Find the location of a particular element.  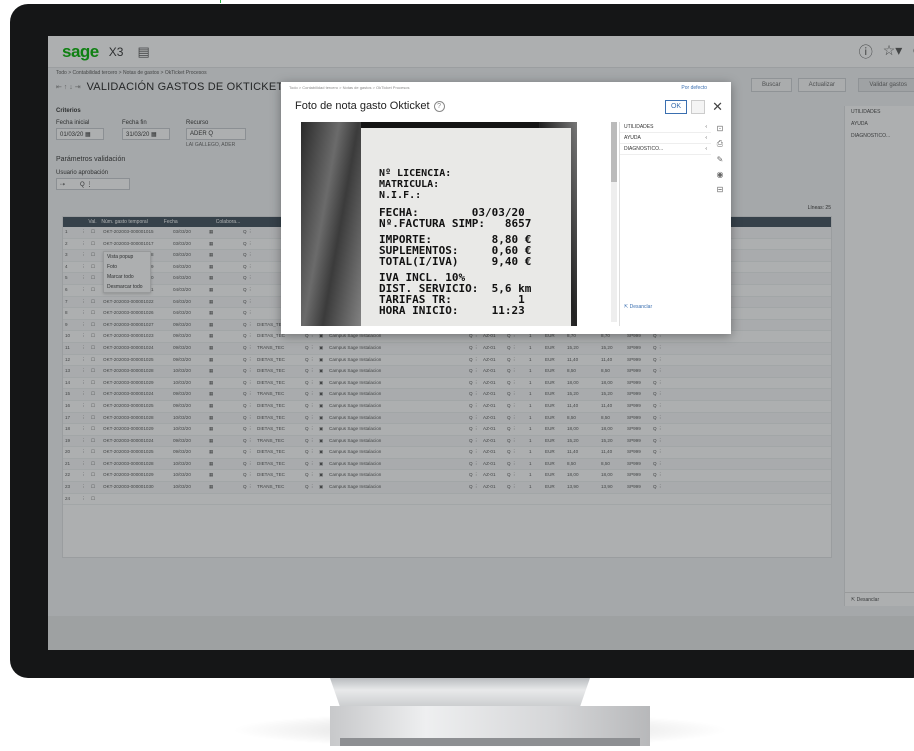

ok-button: OK is located at coordinates (676, 107).